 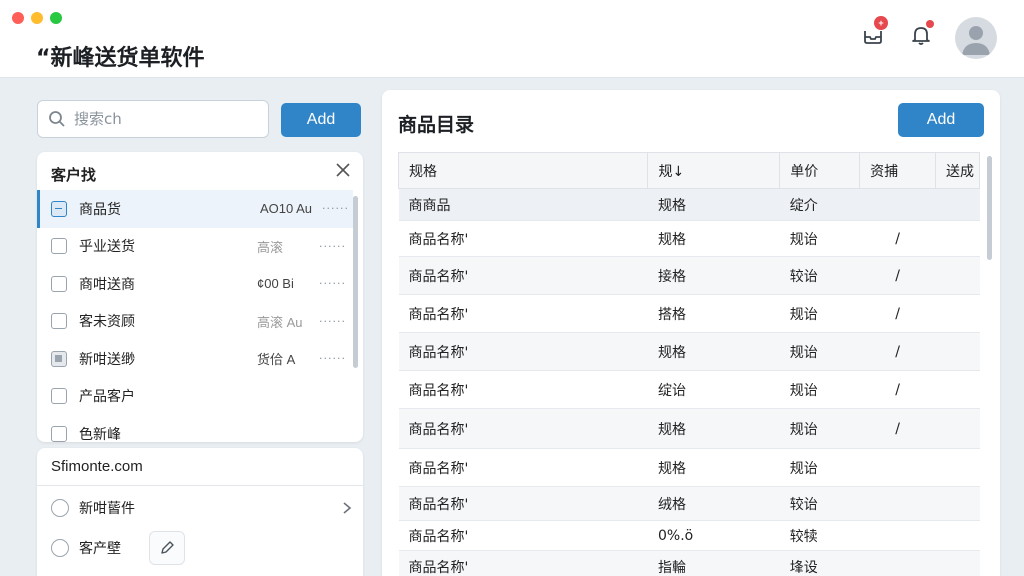 I want to click on list-item-code: 高滚 Au, so click(x=280, y=322).